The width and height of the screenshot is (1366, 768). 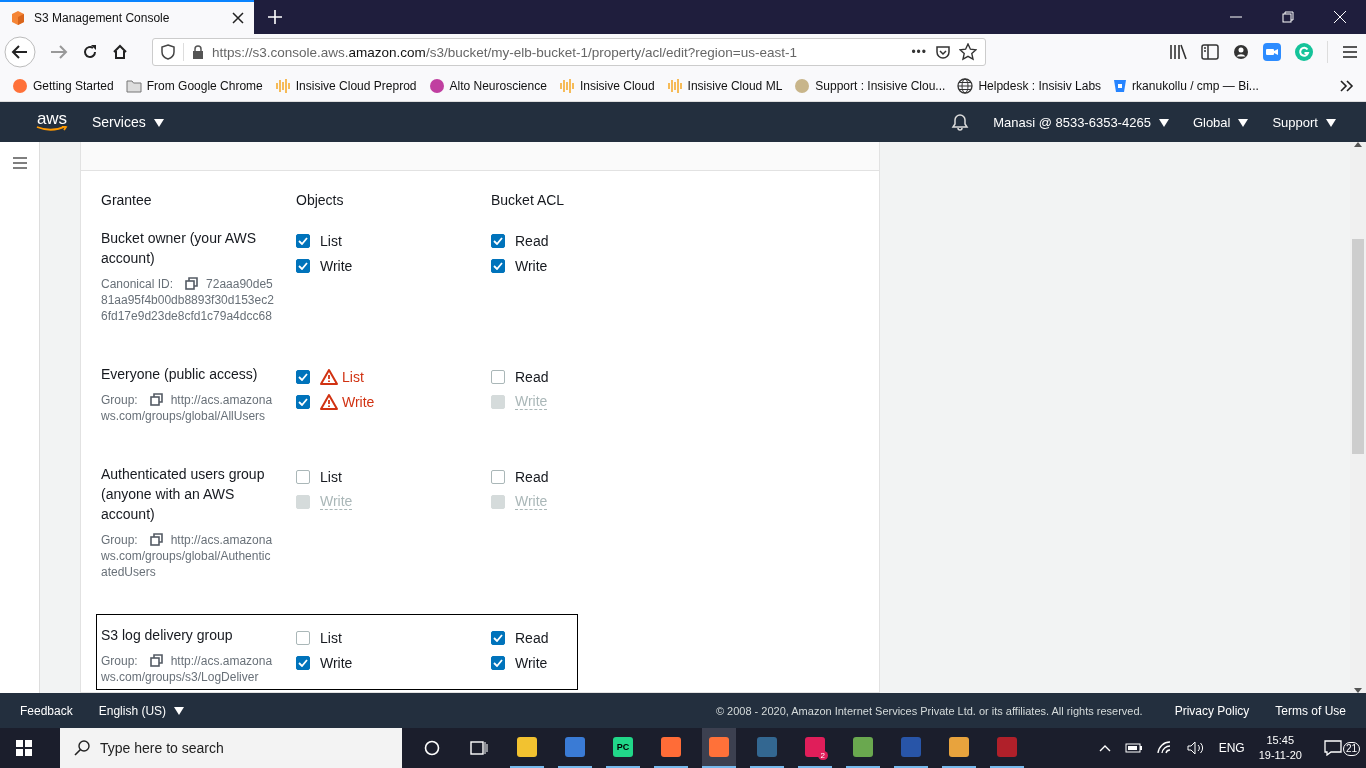 I want to click on input-language: ENG, so click(x=1231, y=748).